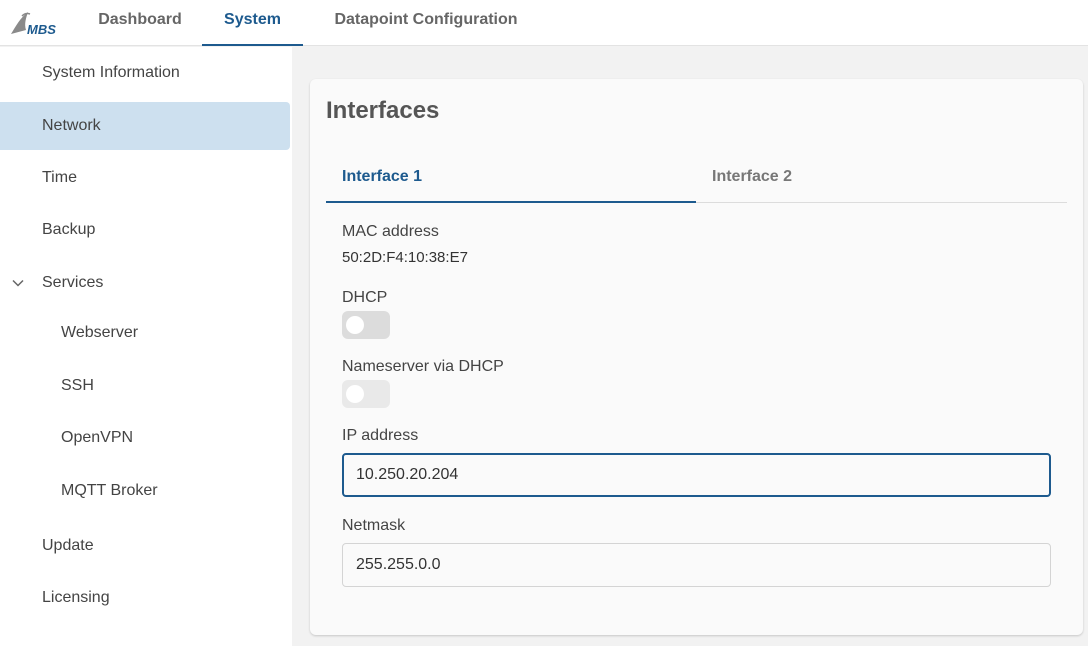  I want to click on tab-interface-1: Interface 1, so click(511, 180).